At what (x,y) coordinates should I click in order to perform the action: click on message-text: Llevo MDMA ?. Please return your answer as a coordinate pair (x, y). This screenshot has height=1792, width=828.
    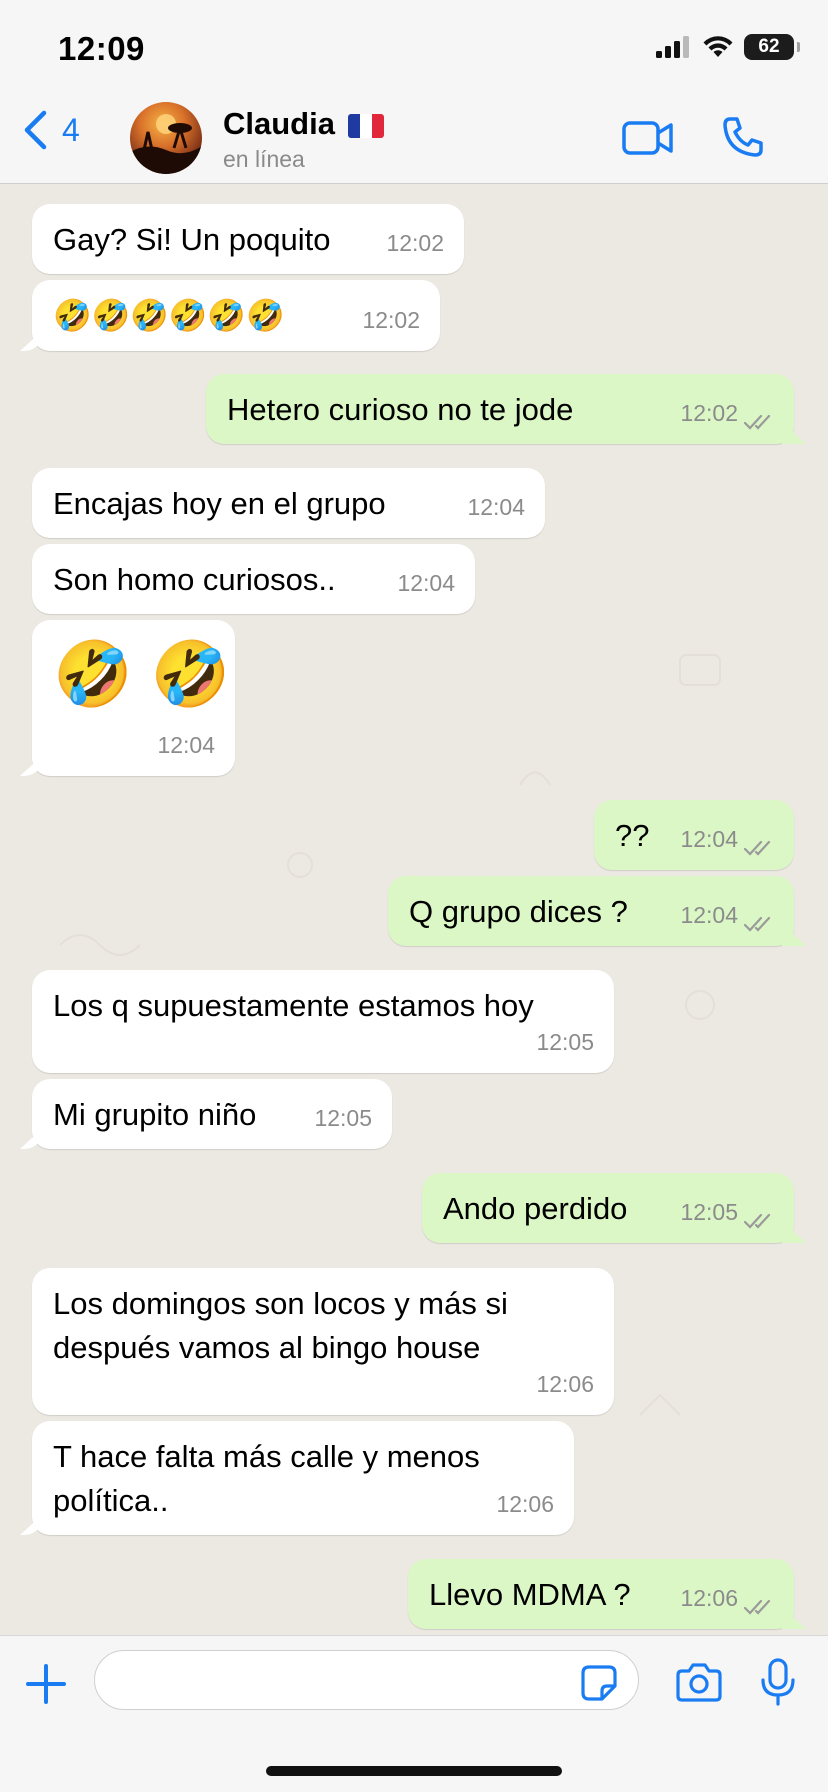
    Looking at the image, I should click on (530, 1594).